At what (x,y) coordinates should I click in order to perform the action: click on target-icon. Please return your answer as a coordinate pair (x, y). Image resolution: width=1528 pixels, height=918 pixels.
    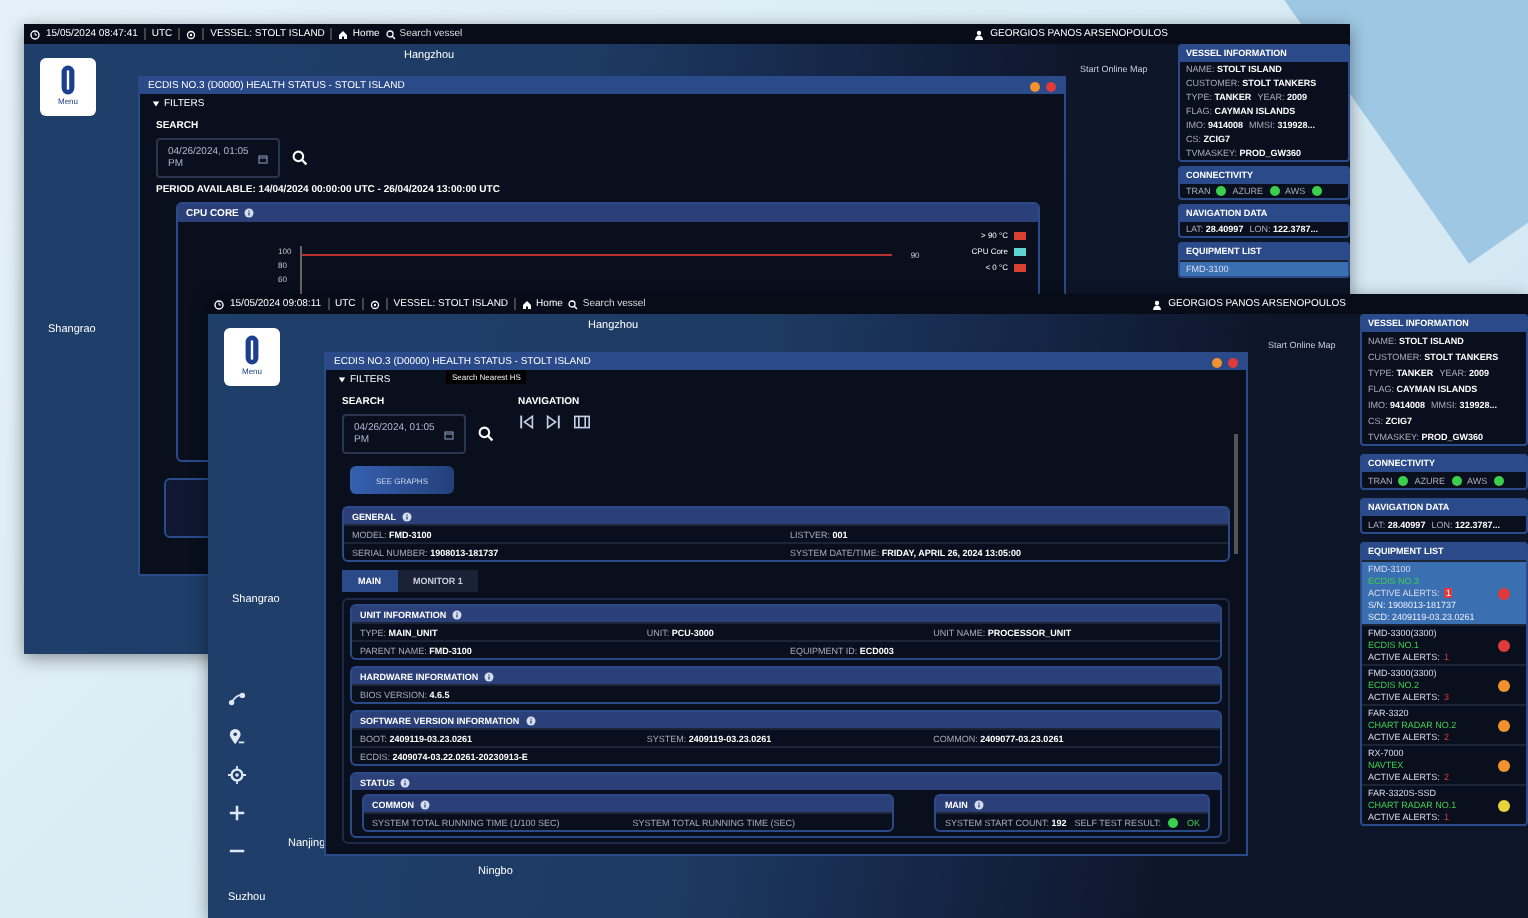
    Looking at the image, I should click on (237, 775).